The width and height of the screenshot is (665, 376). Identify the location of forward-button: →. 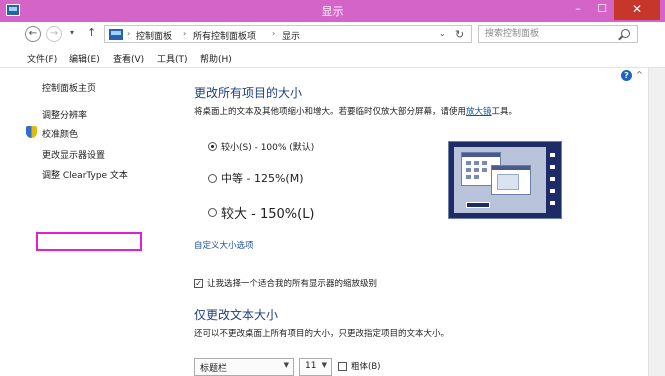
(54, 34).